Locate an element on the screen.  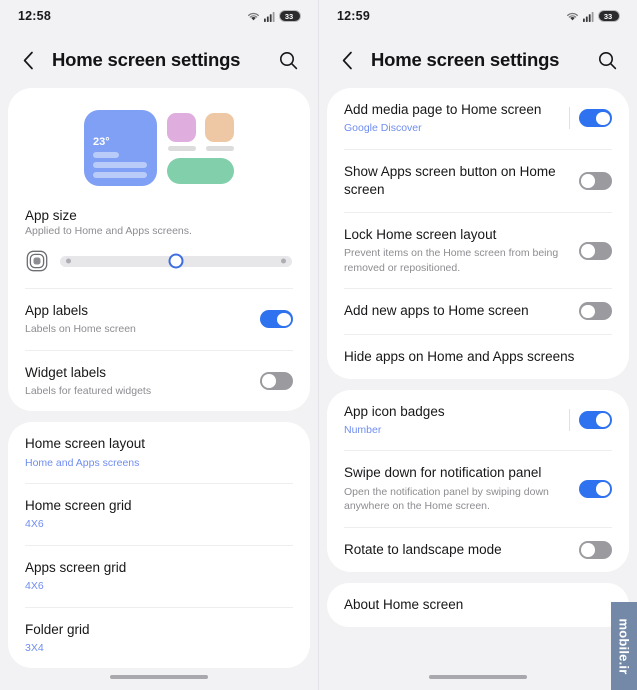
toggle-add-new-apps is located at coordinates (595, 311).